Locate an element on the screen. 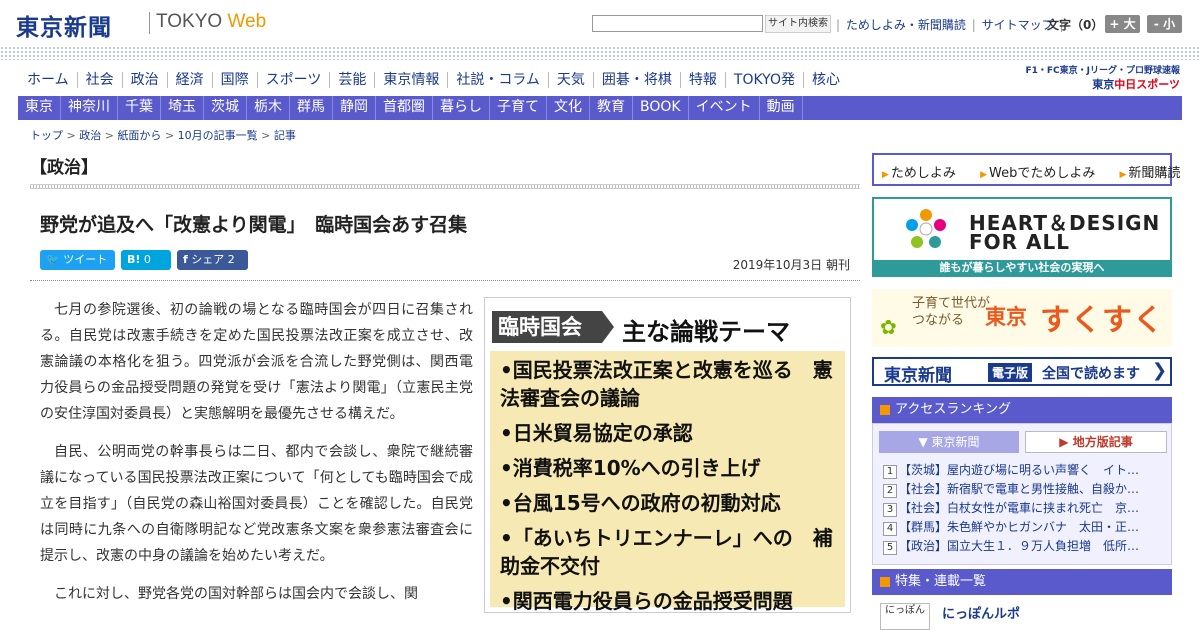  chunichi-logo: 東京中日スポーツ is located at coordinates (1095, 84).